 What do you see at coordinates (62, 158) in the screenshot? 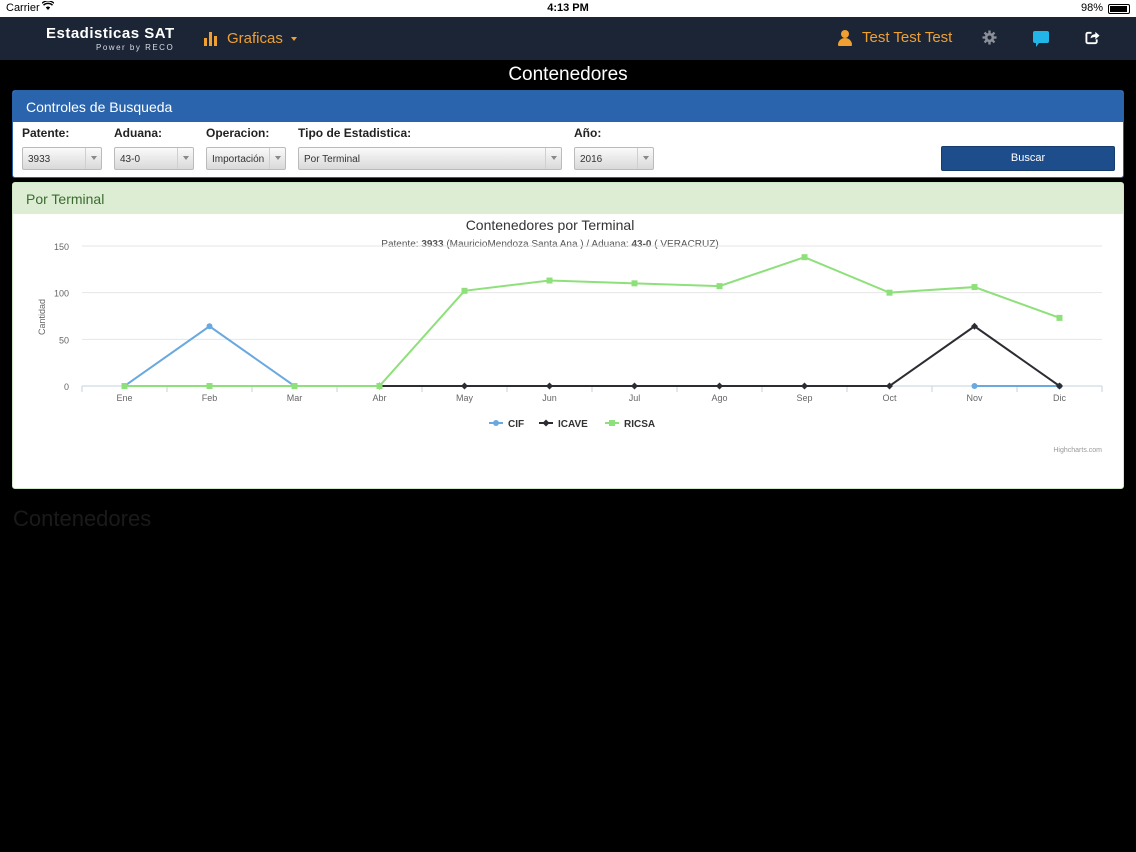
I see `patente-select: 3933` at bounding box center [62, 158].